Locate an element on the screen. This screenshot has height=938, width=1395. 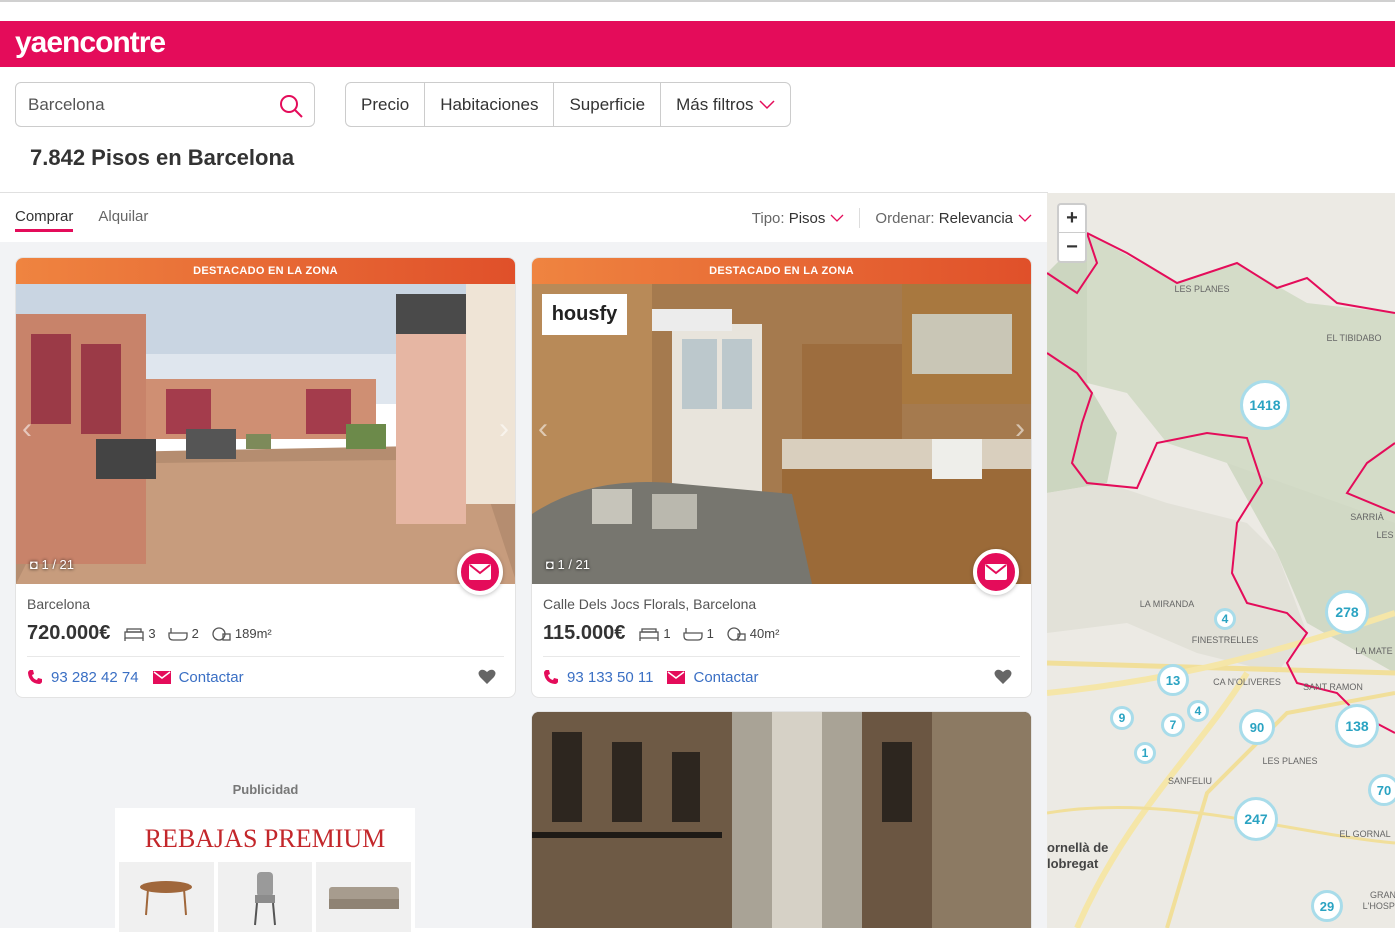
type-value: Pisos is located at coordinates (807, 218).